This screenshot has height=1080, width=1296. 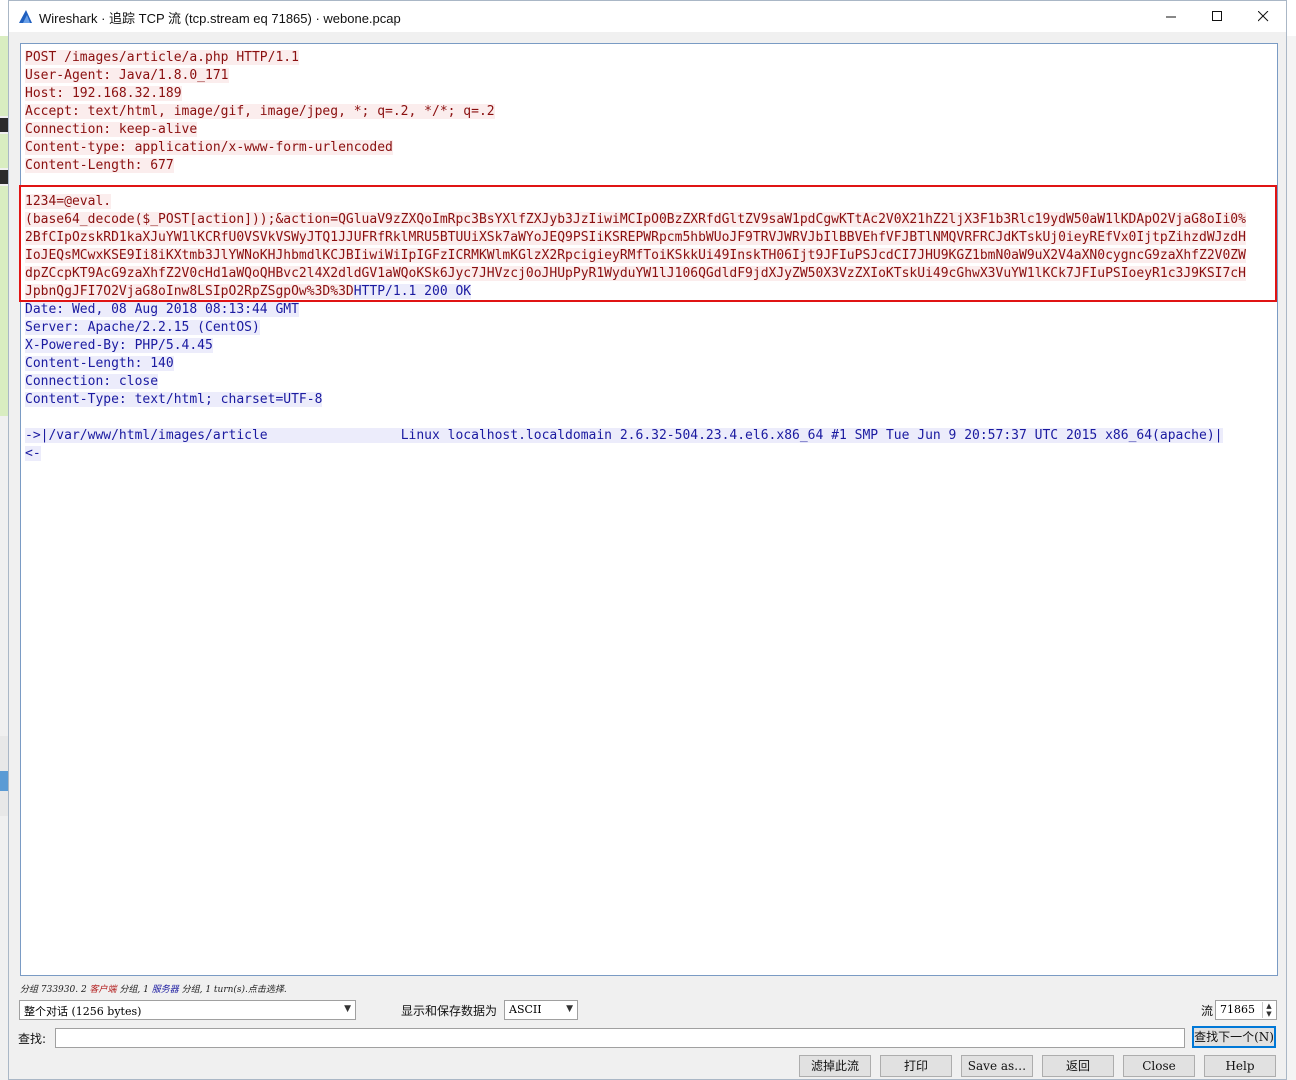 I want to click on find-next-button: 查找下一个(N), so click(x=1234, y=1037).